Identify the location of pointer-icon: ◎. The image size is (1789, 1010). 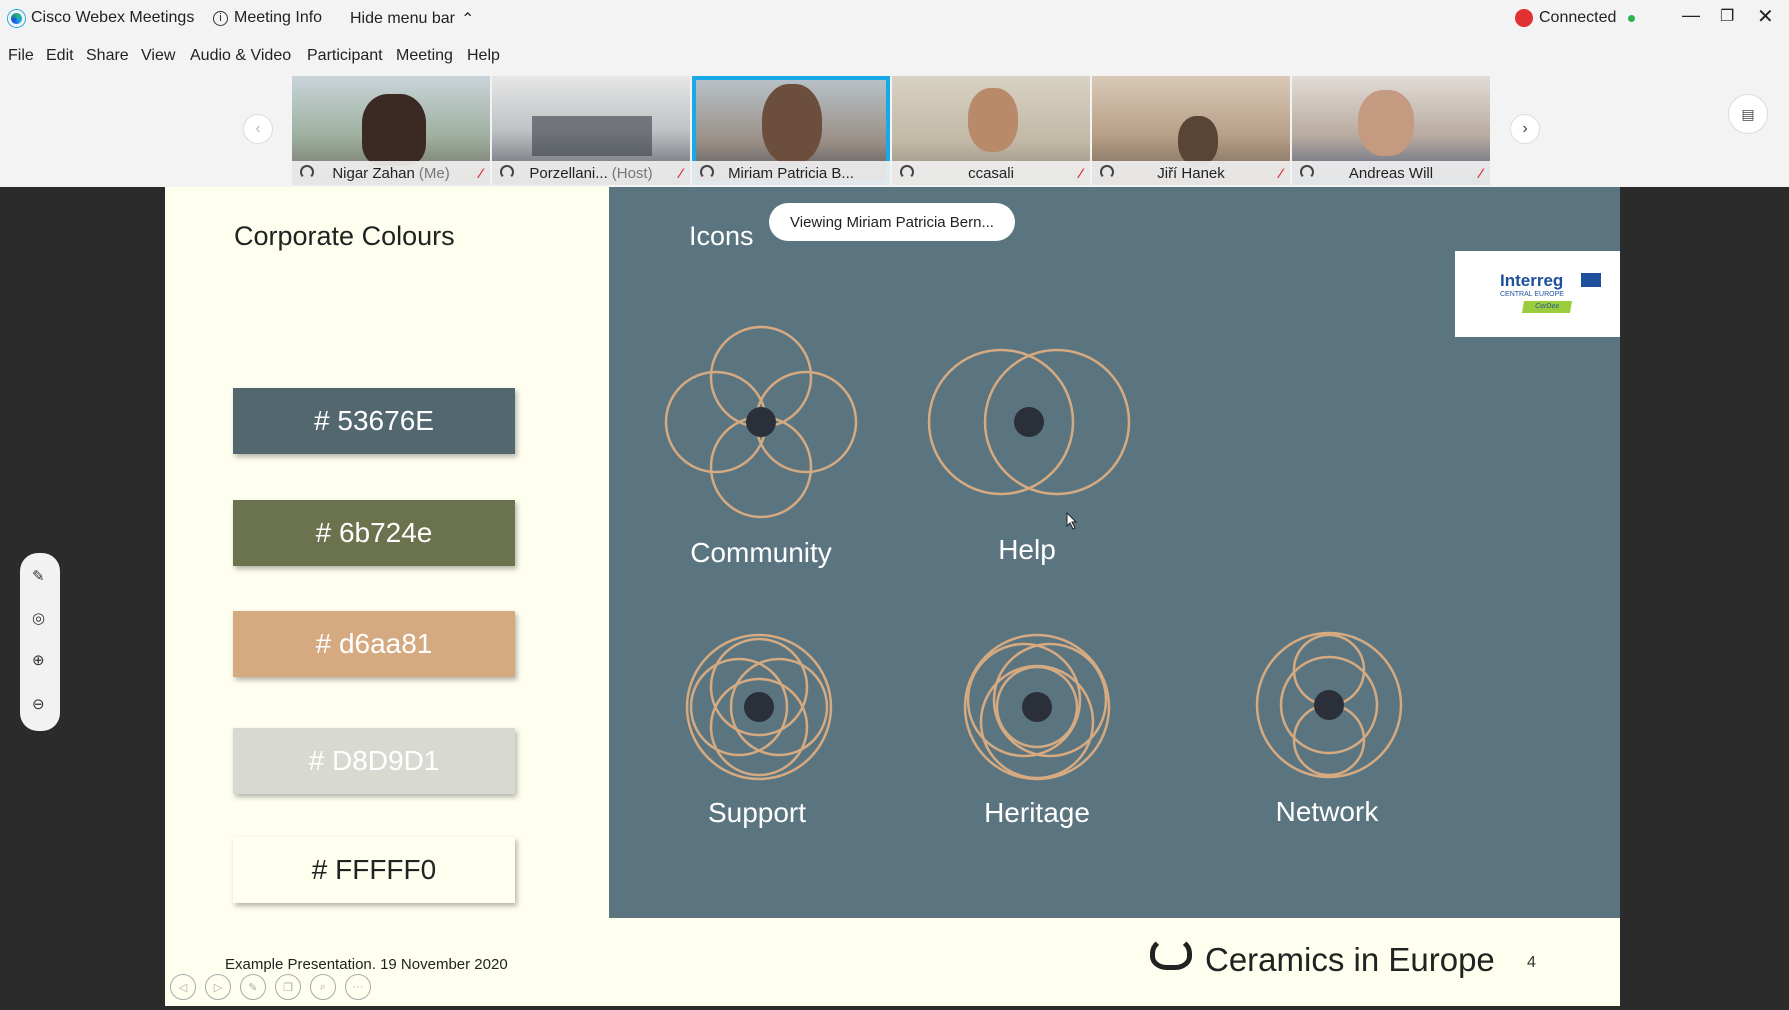
(38, 618).